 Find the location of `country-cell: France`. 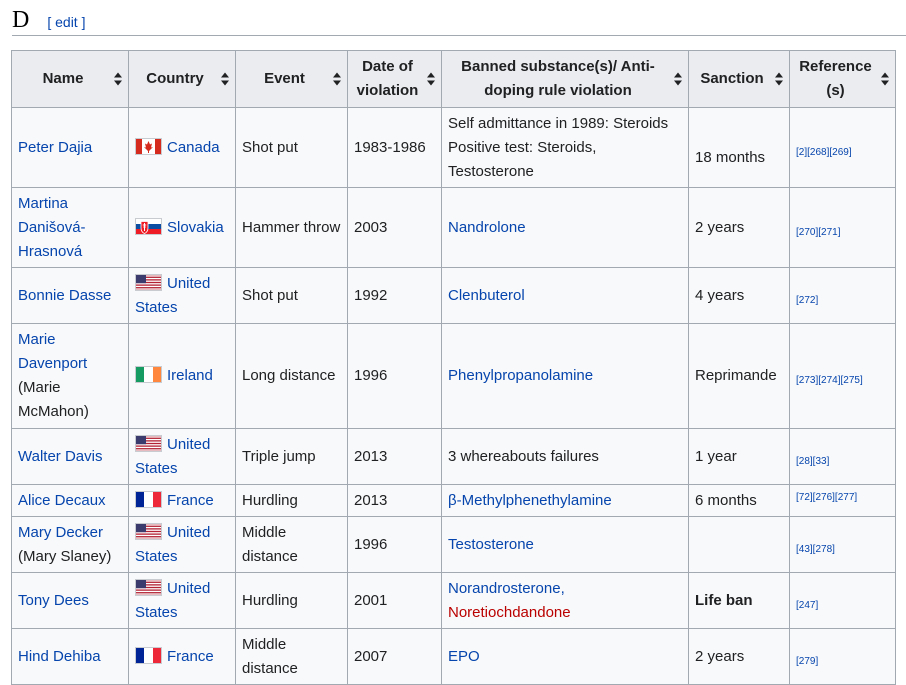

country-cell: France is located at coordinates (182, 500).